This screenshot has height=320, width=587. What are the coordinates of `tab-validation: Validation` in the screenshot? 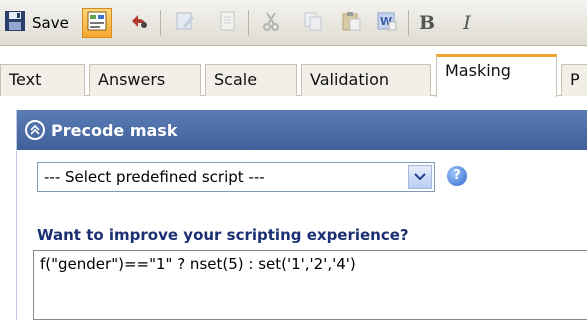 It's located at (366, 80).